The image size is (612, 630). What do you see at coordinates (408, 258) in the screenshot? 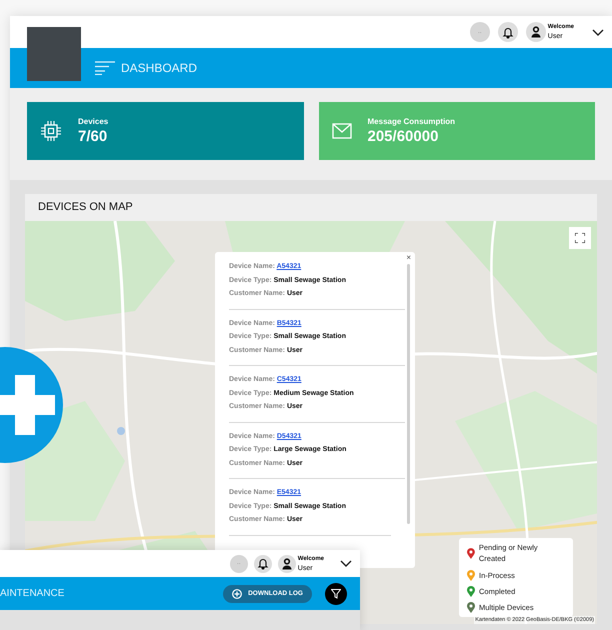
I see `close-button: ×` at bounding box center [408, 258].